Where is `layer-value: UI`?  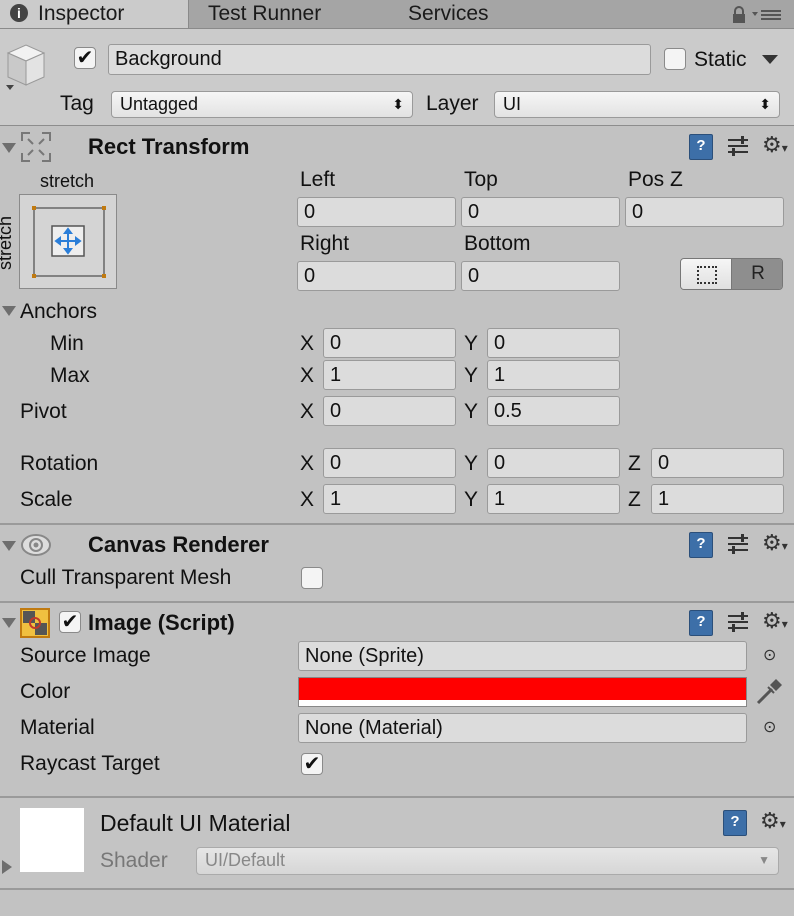 layer-value: UI is located at coordinates (512, 104).